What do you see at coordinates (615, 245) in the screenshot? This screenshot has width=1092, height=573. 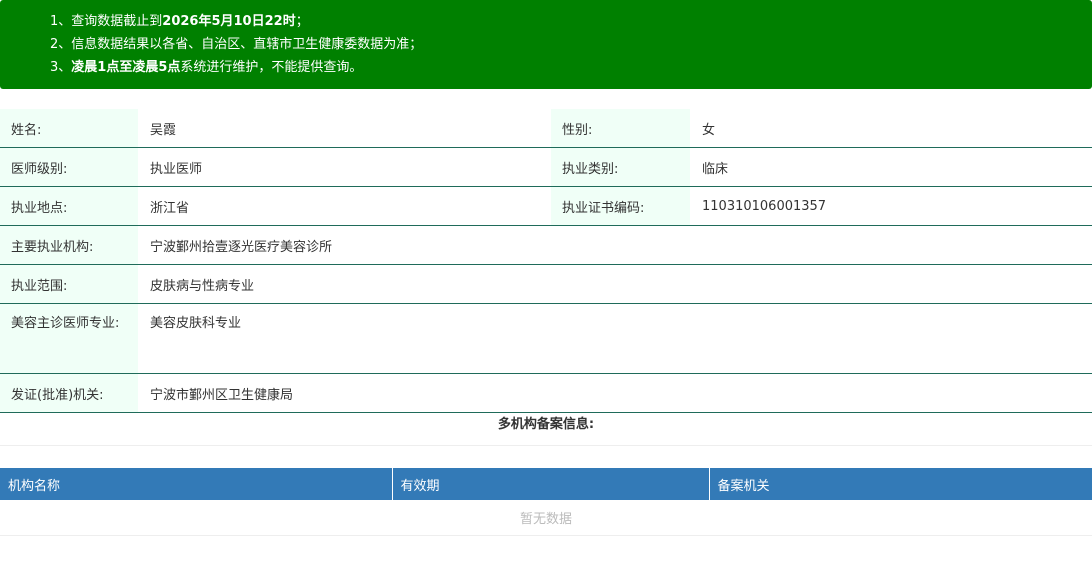 I see `org-value: 宁波鄞州拾壹逐光医疗美容诊所` at bounding box center [615, 245].